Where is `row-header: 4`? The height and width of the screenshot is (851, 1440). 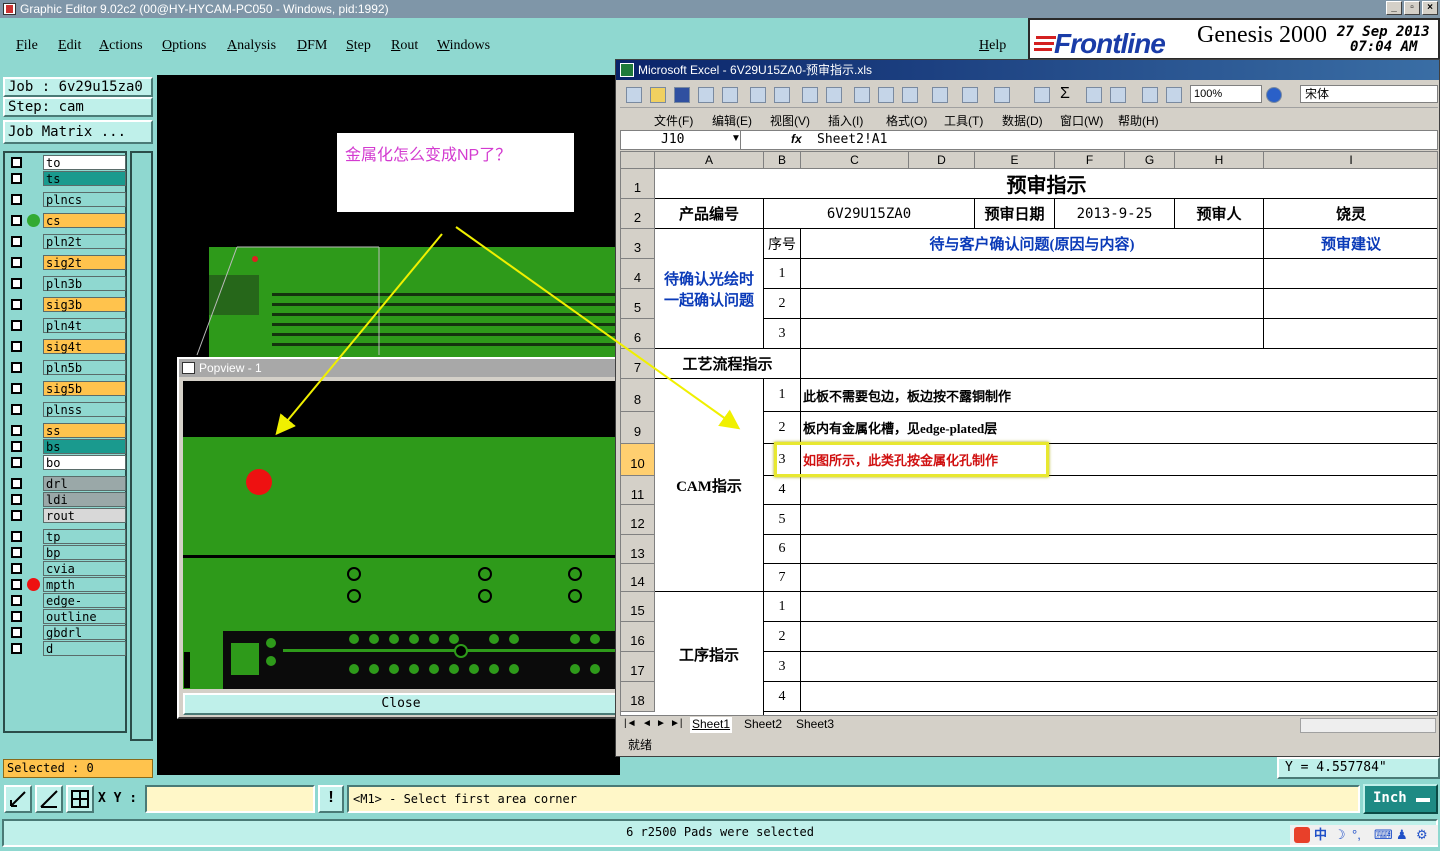 row-header: 4 is located at coordinates (638, 274).